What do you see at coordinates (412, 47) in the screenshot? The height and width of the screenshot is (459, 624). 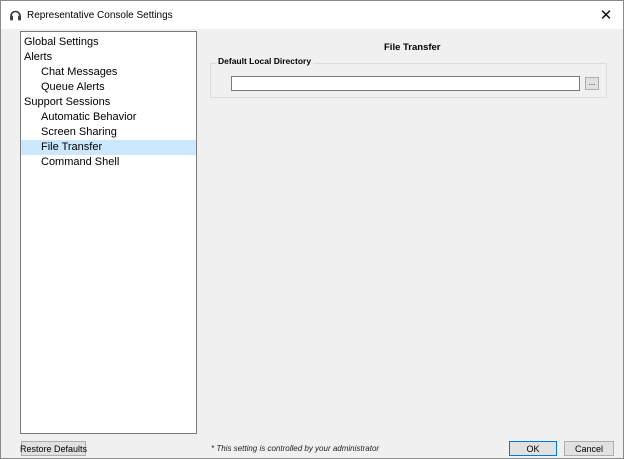 I see `page-title: File Transfer` at bounding box center [412, 47].